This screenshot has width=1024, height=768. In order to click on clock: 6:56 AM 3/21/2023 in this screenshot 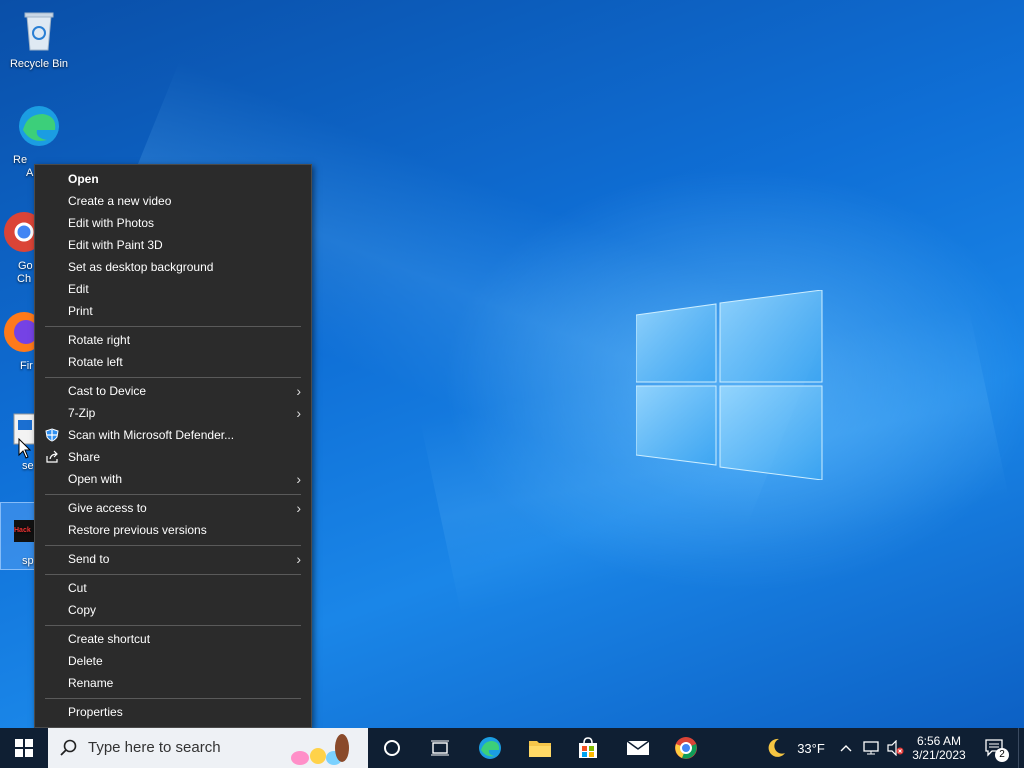, I will do `click(939, 748)`.